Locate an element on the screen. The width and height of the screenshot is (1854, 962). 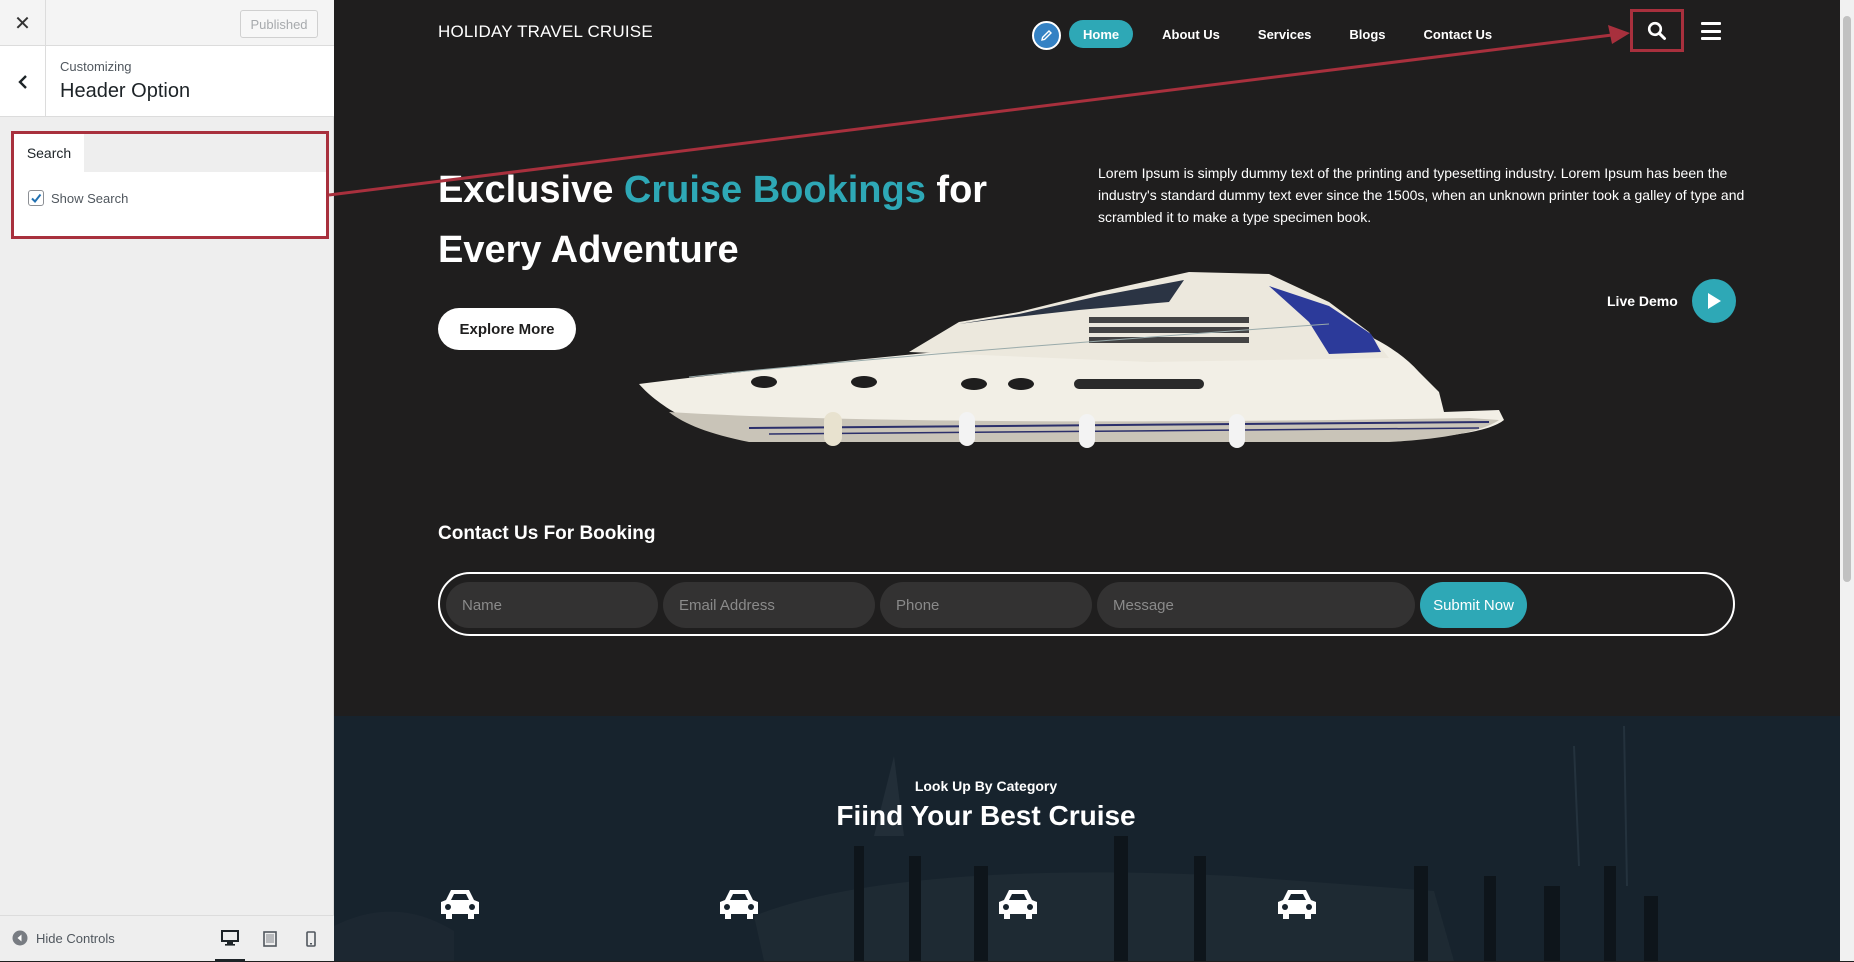
nav-item-contact-us: Contact Us is located at coordinates (1458, 34).